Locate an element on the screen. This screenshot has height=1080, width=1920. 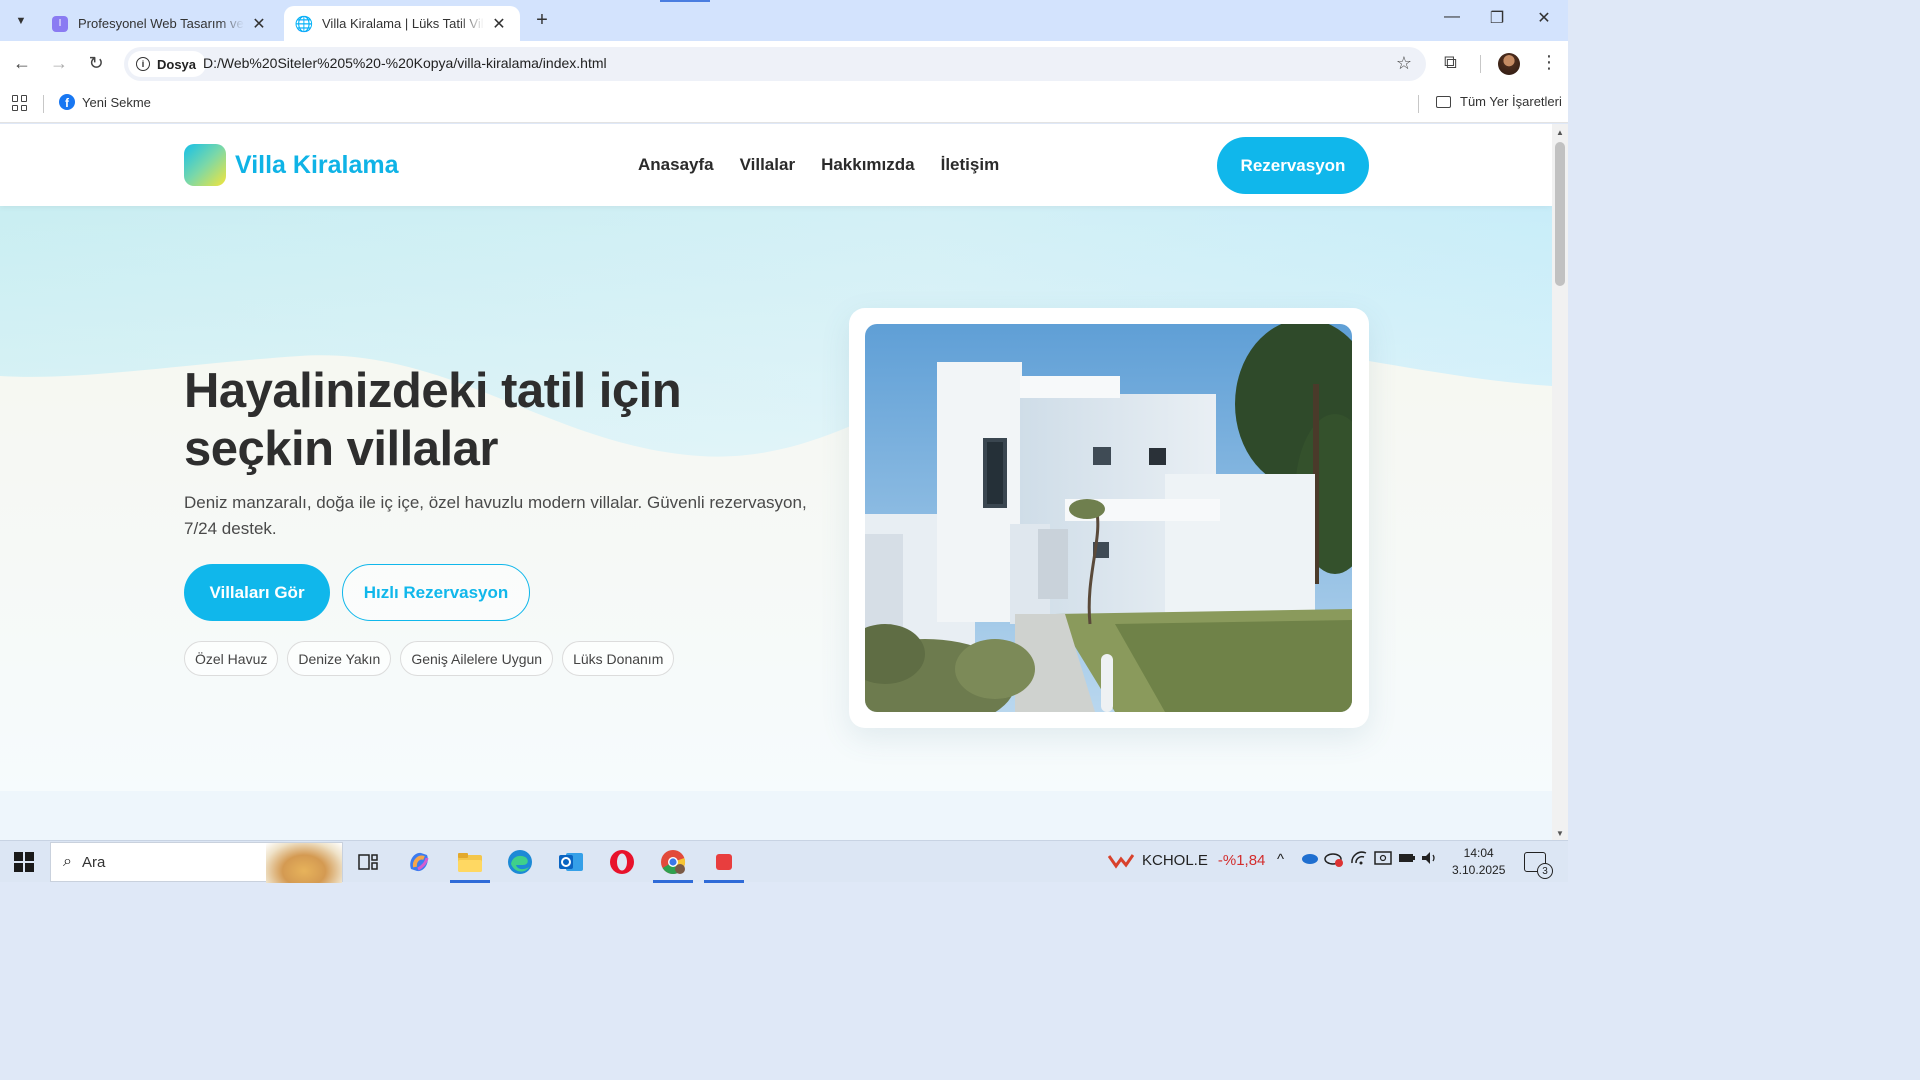
tab-search-chevron-icon: ▼ is located at coordinates (21, 21).